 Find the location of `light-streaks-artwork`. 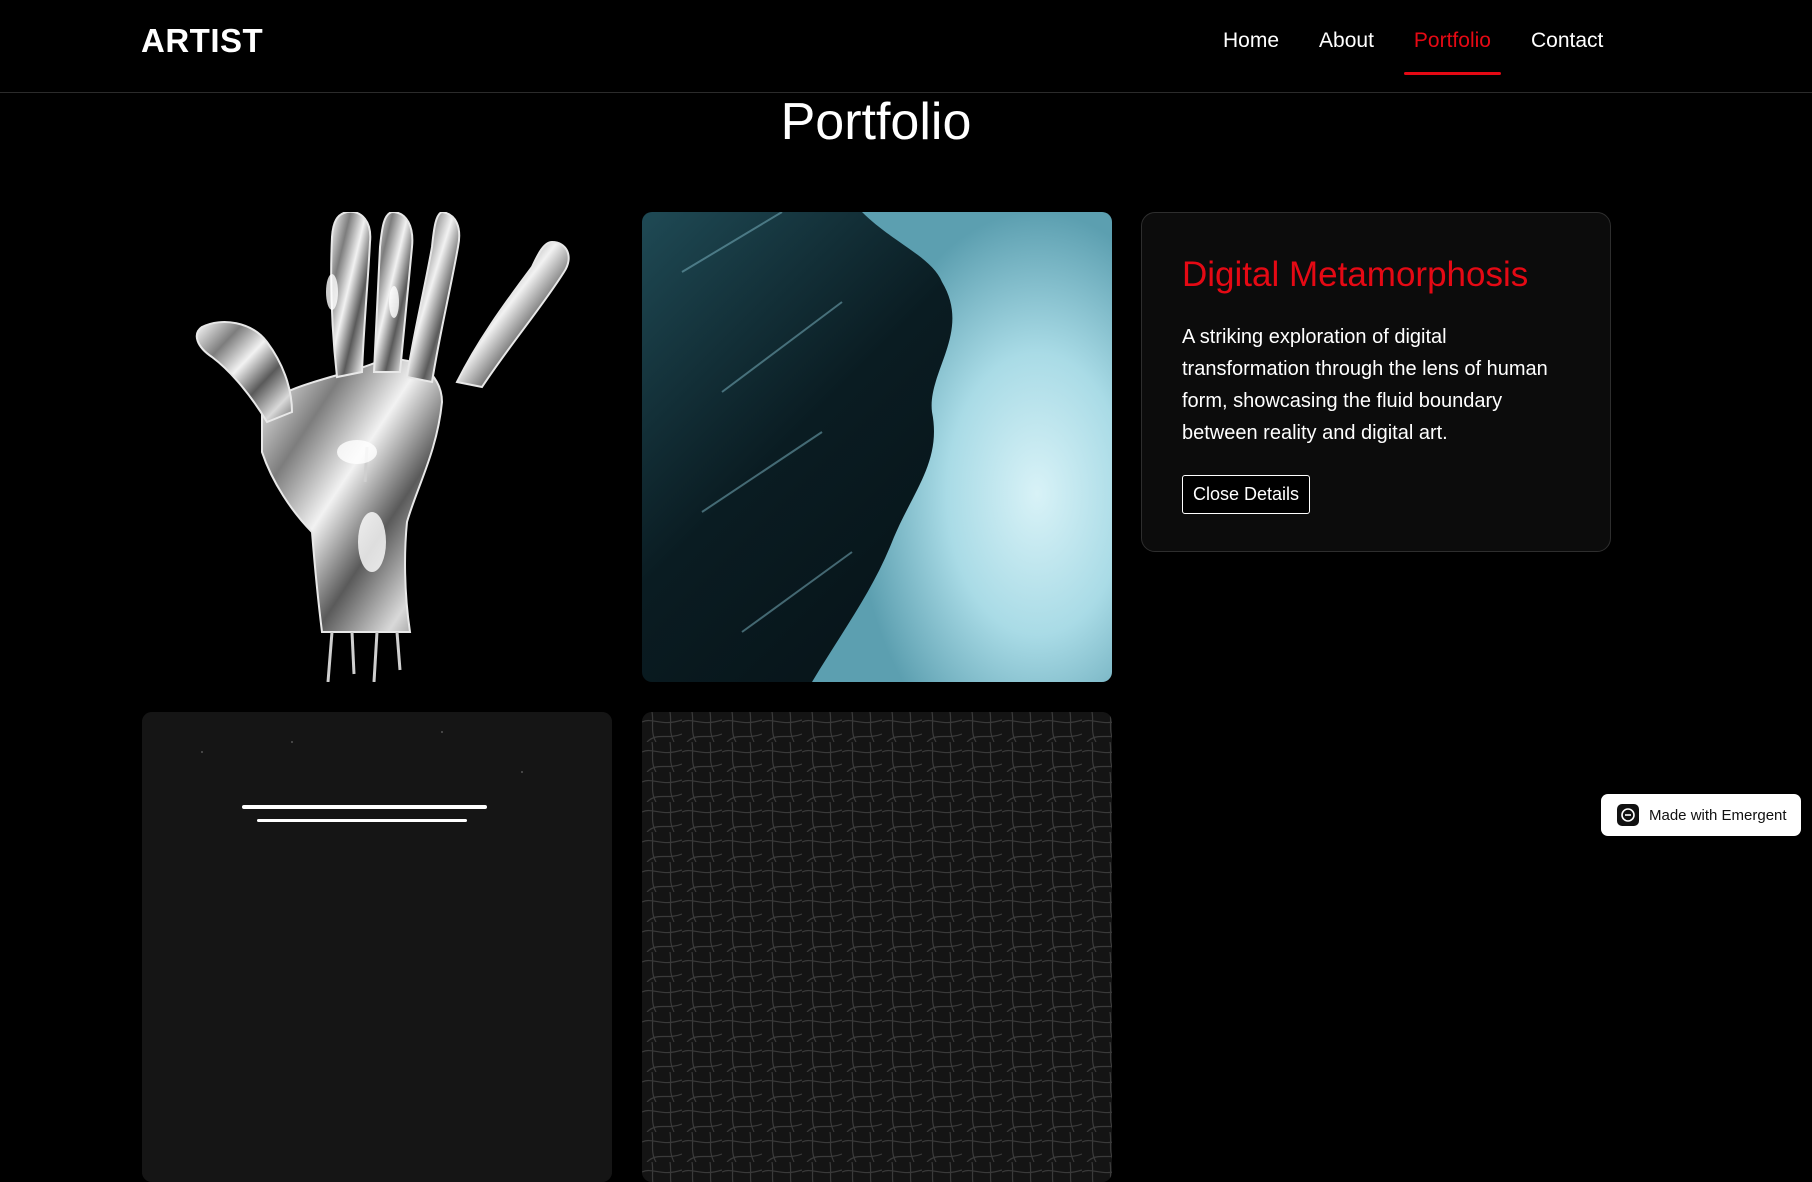

light-streaks-artwork is located at coordinates (377, 947).